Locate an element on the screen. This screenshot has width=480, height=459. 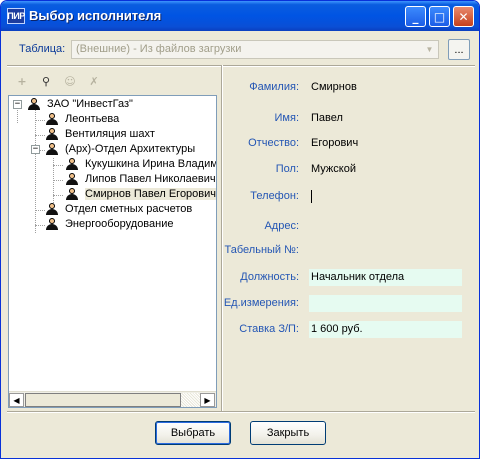
horizontal-scrollbar: ◀ ▶ is located at coordinates (112, 399).